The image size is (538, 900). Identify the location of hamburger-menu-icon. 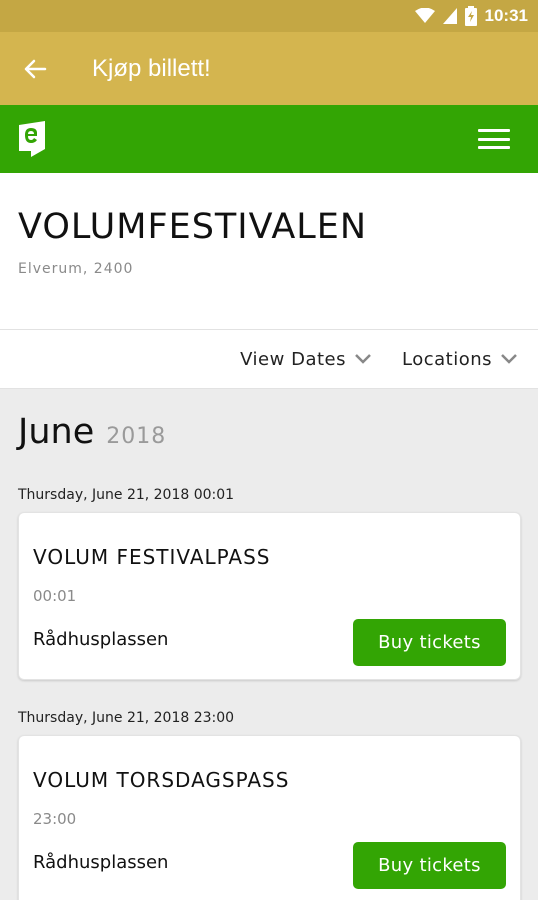
(494, 139).